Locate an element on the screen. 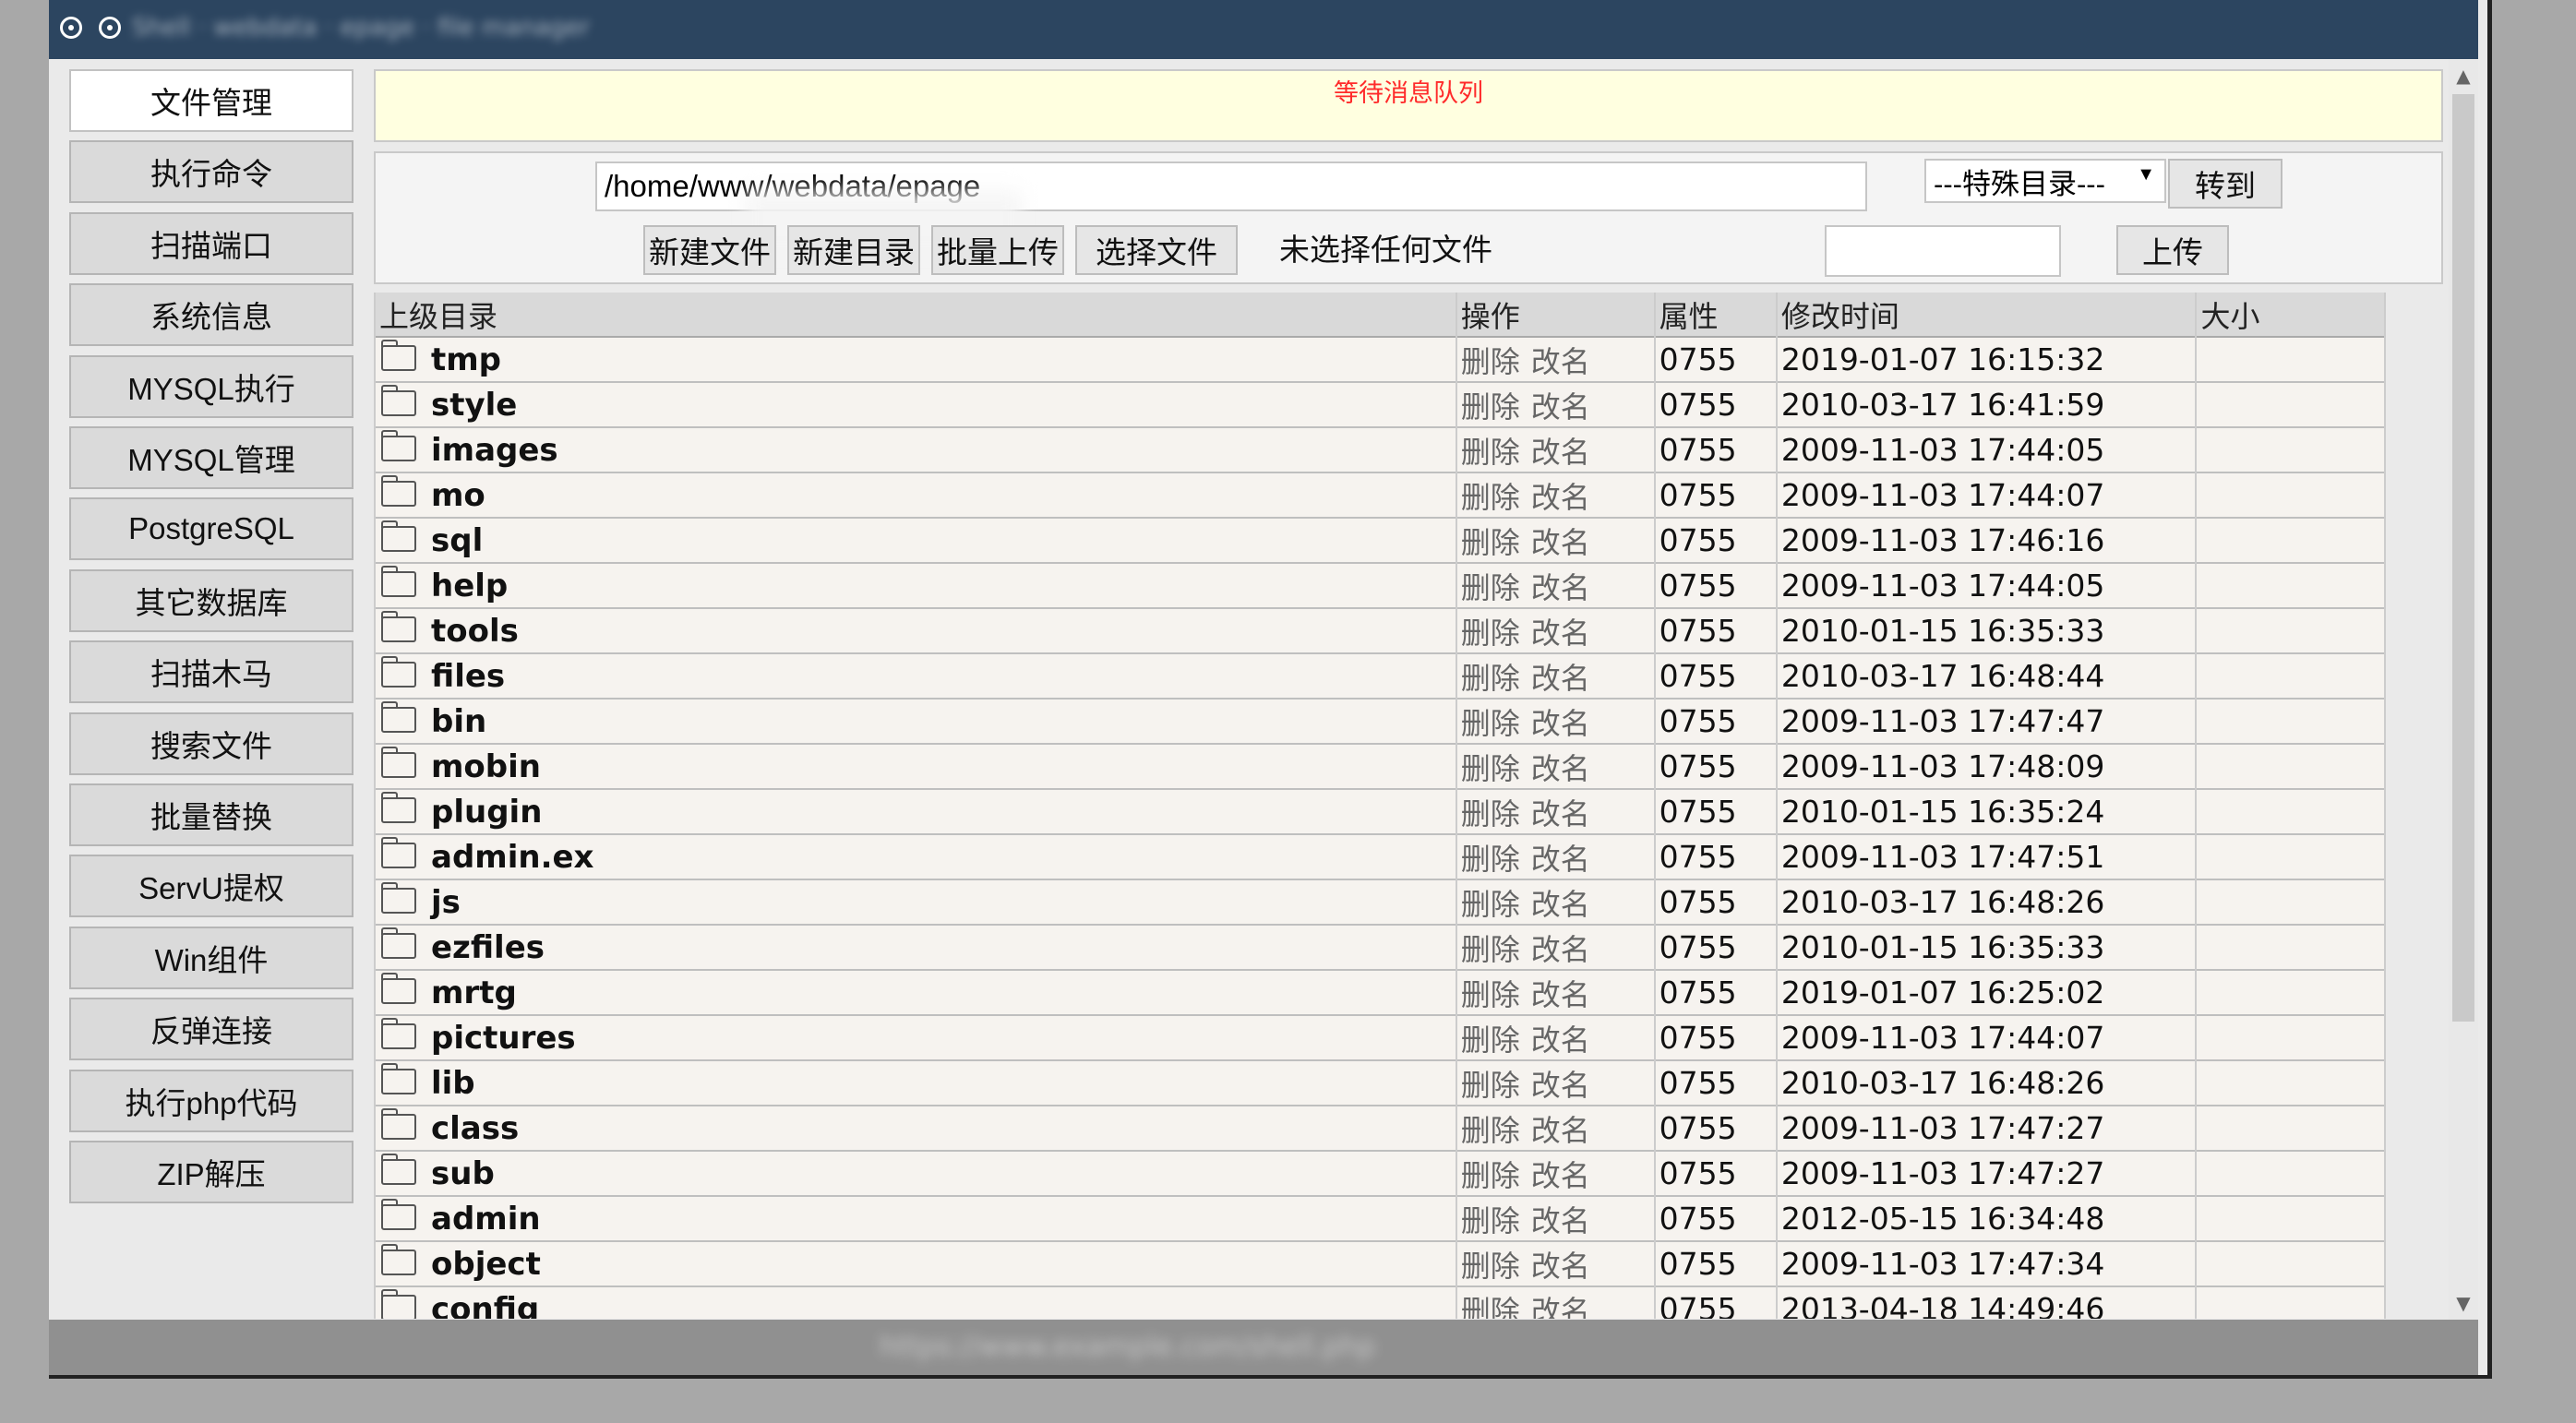  mtime-cell: 2010-01-15 16:35:24 is located at coordinates (1987, 812).